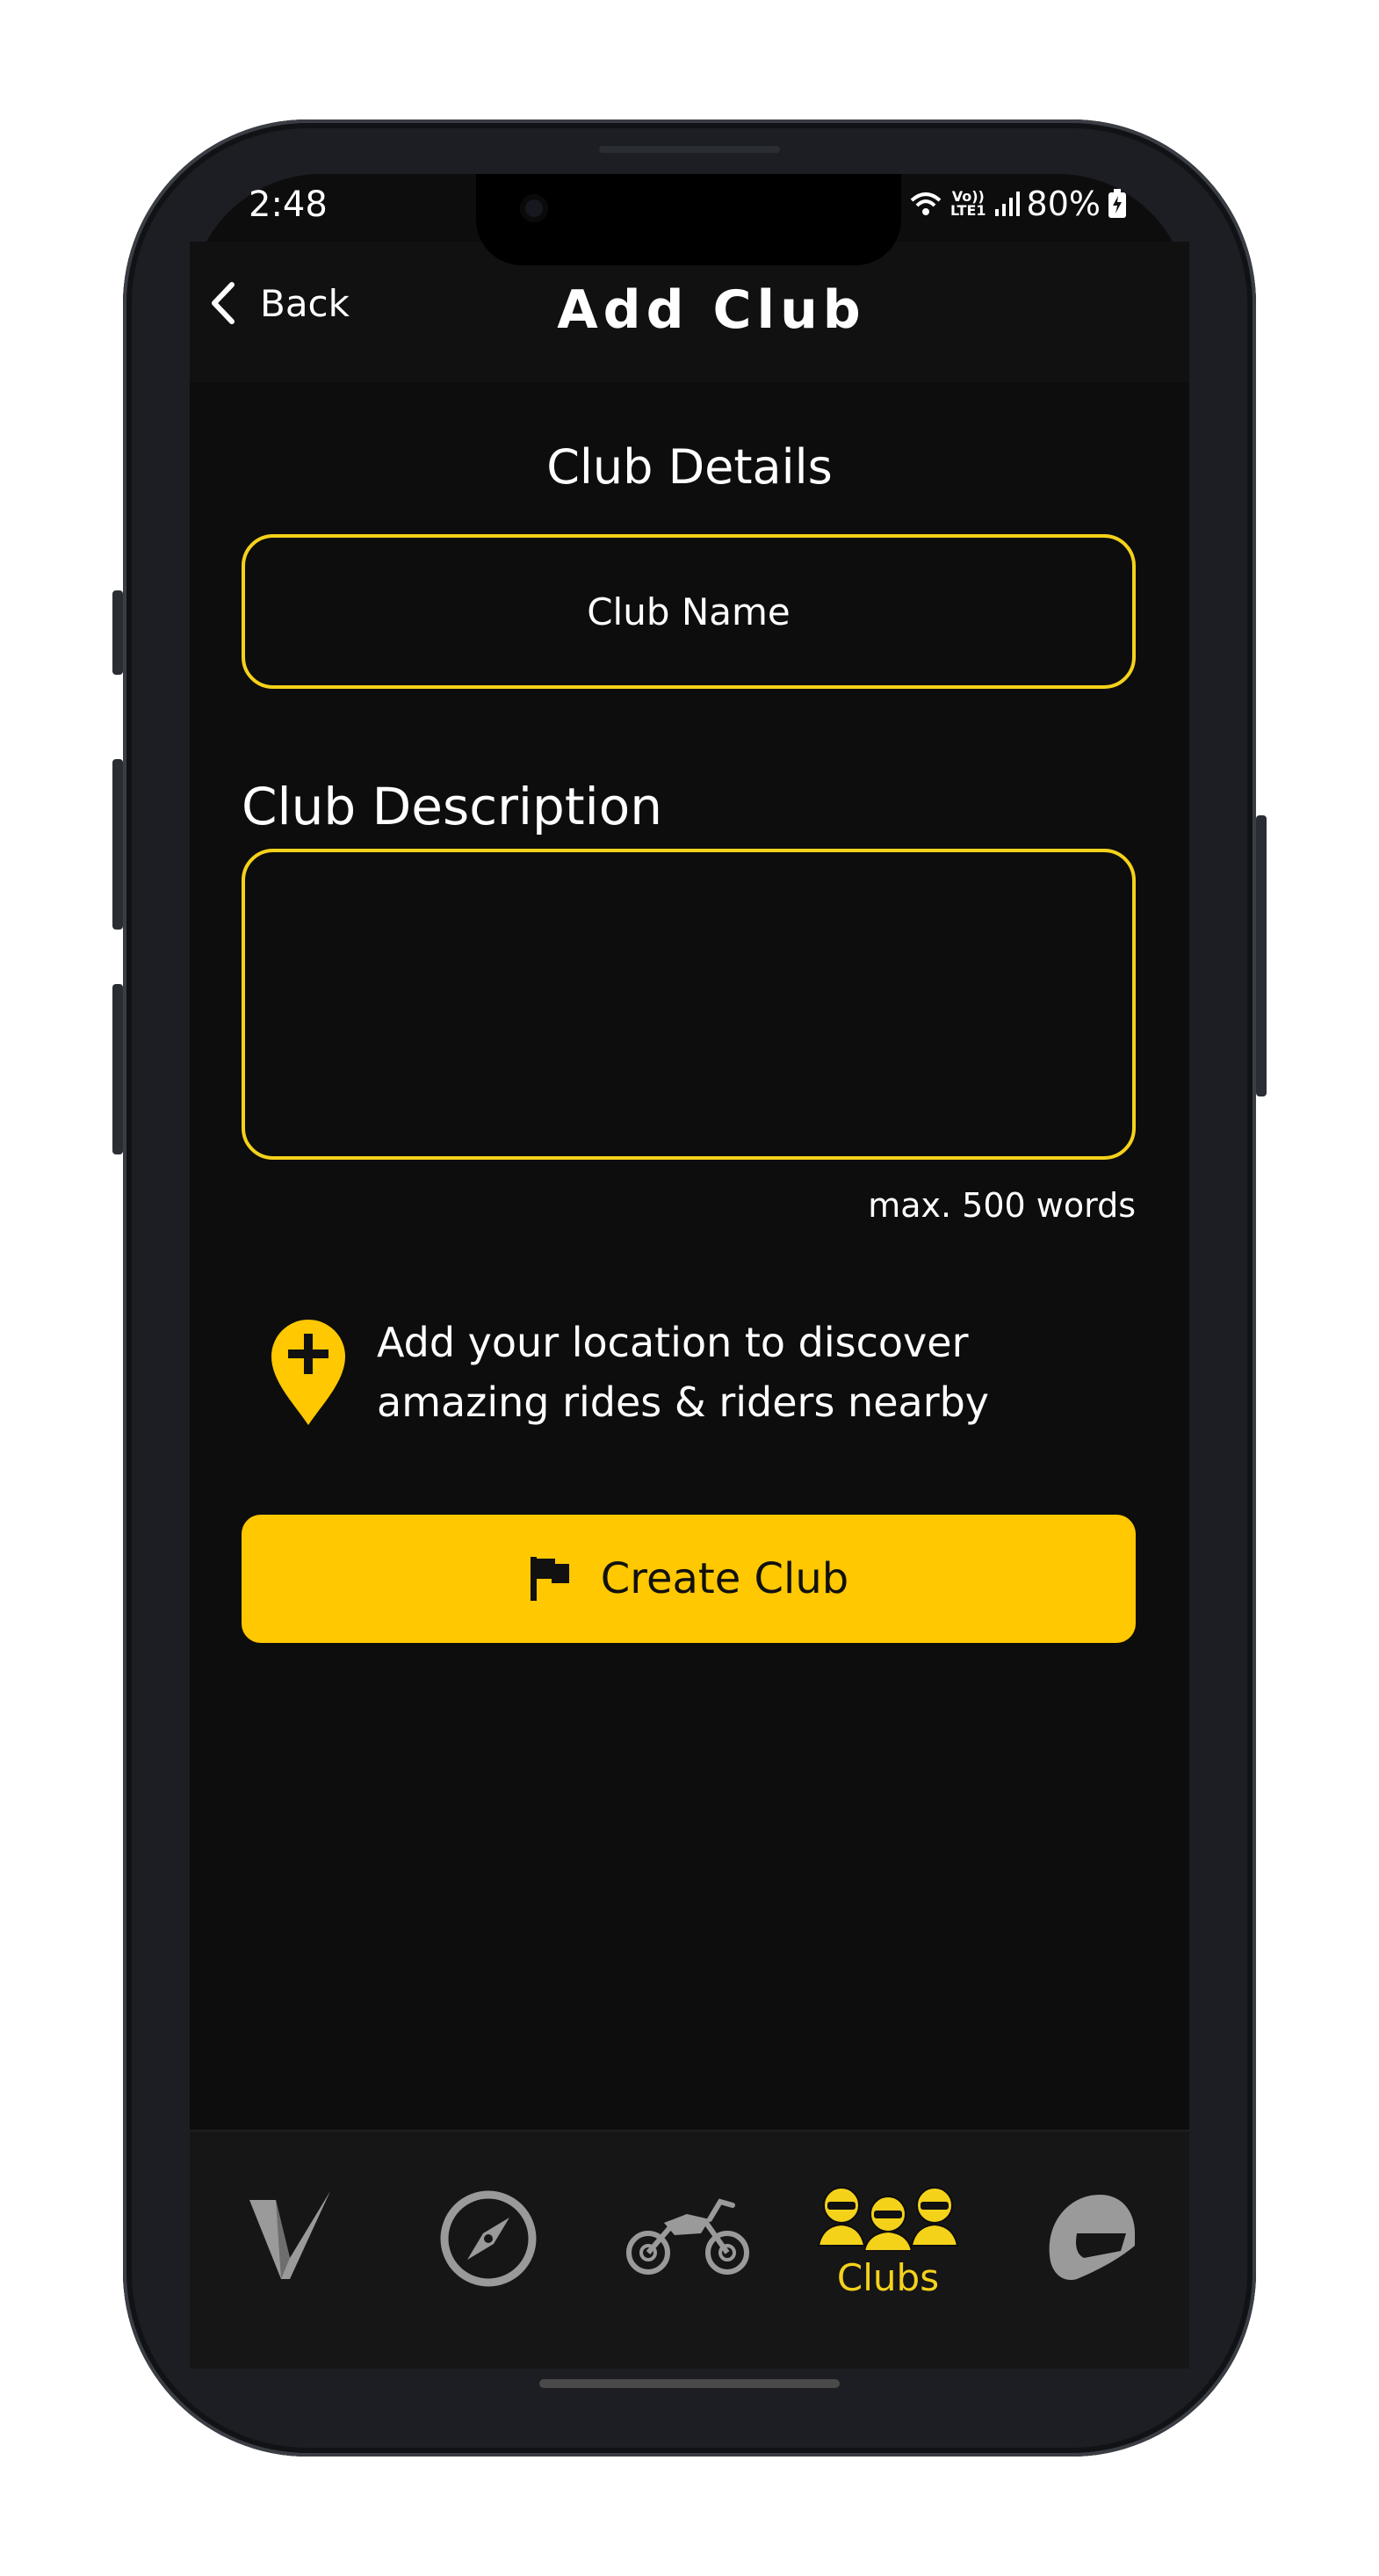 Image resolution: width=1379 pixels, height=2576 pixels. I want to click on status-time: 2:48, so click(288, 205).